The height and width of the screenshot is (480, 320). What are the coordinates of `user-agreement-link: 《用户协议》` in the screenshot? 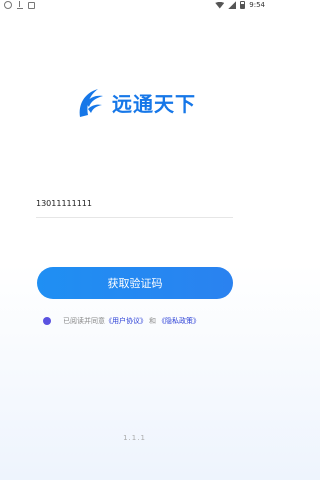 It's located at (126, 321).